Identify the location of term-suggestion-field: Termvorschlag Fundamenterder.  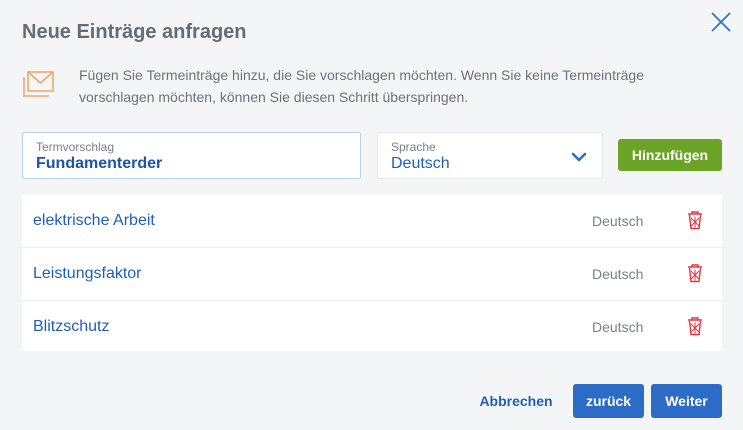
(191, 155).